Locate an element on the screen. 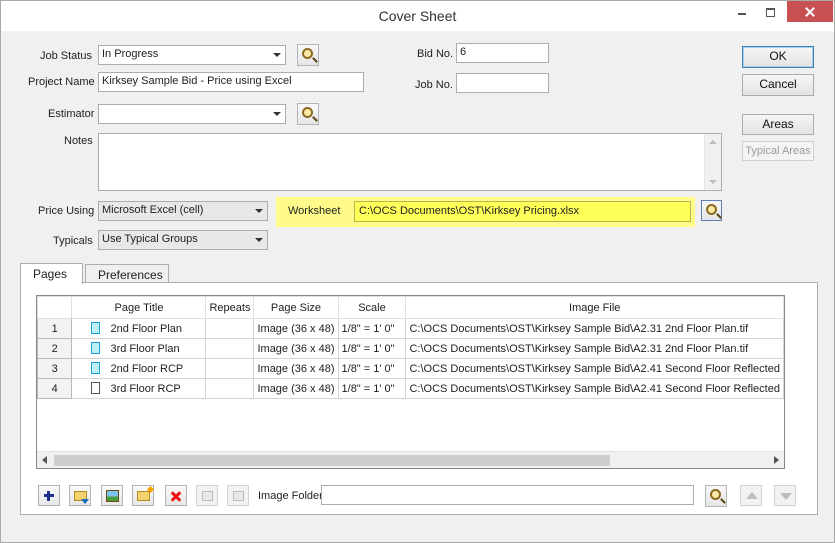 Image resolution: width=835 pixels, height=543 pixels. new-folder-icon is located at coordinates (143, 496).